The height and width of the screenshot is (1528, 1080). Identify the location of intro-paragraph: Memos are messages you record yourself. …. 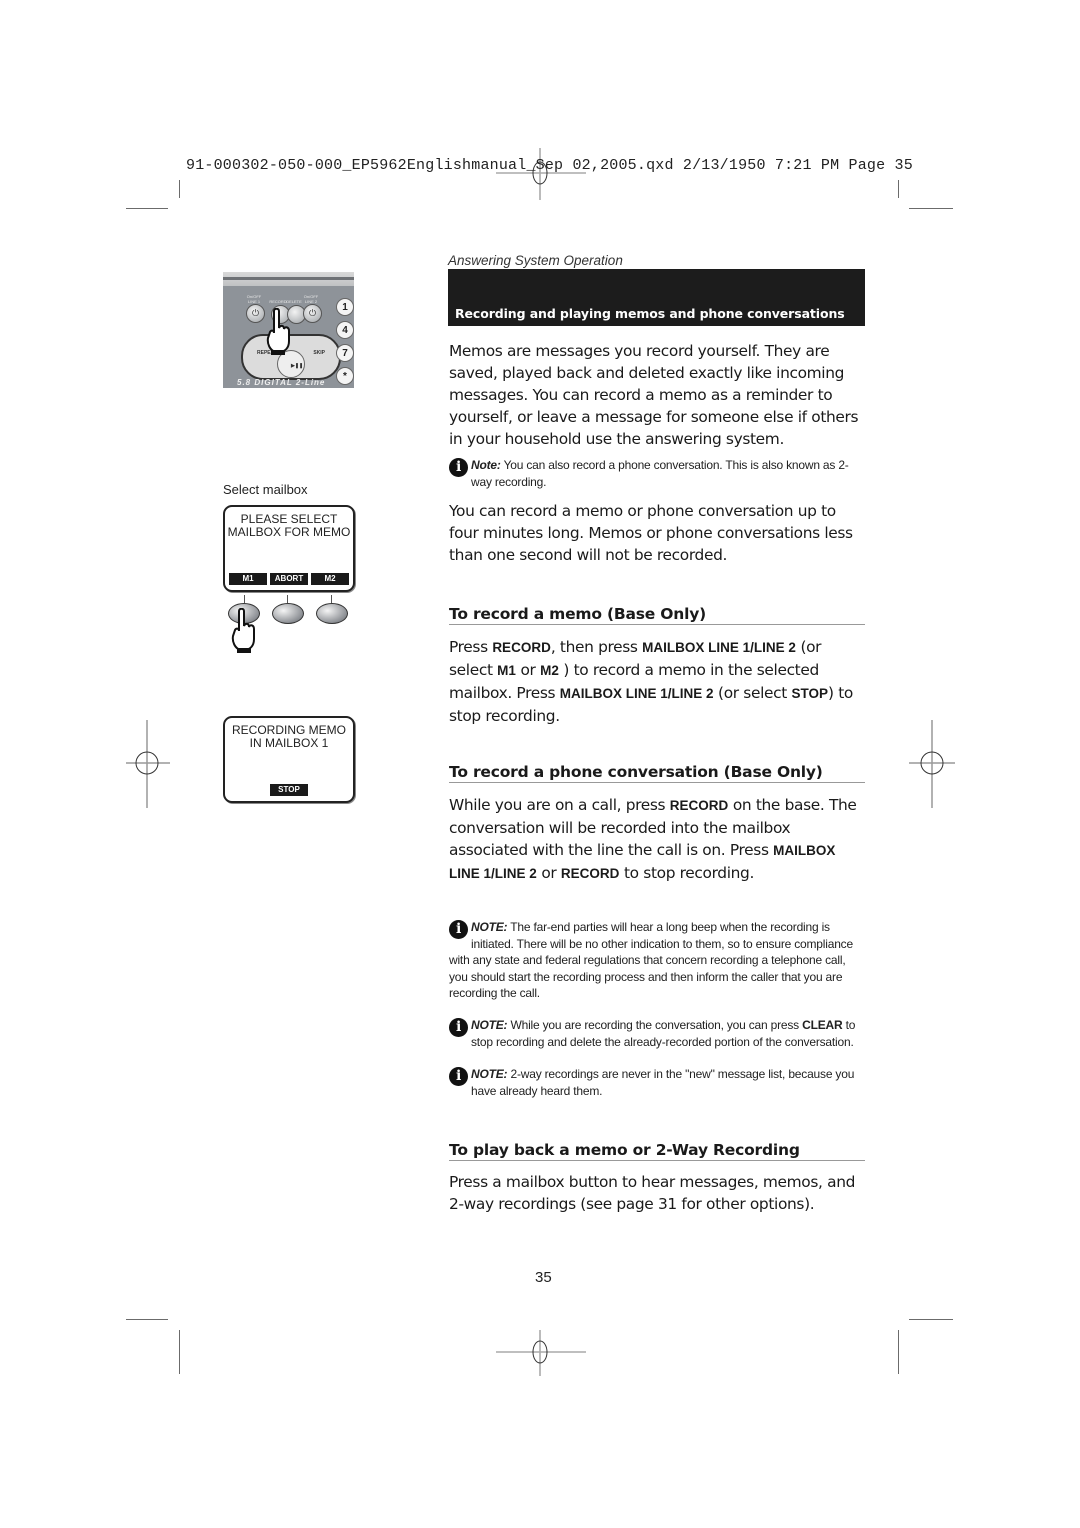
(654, 395).